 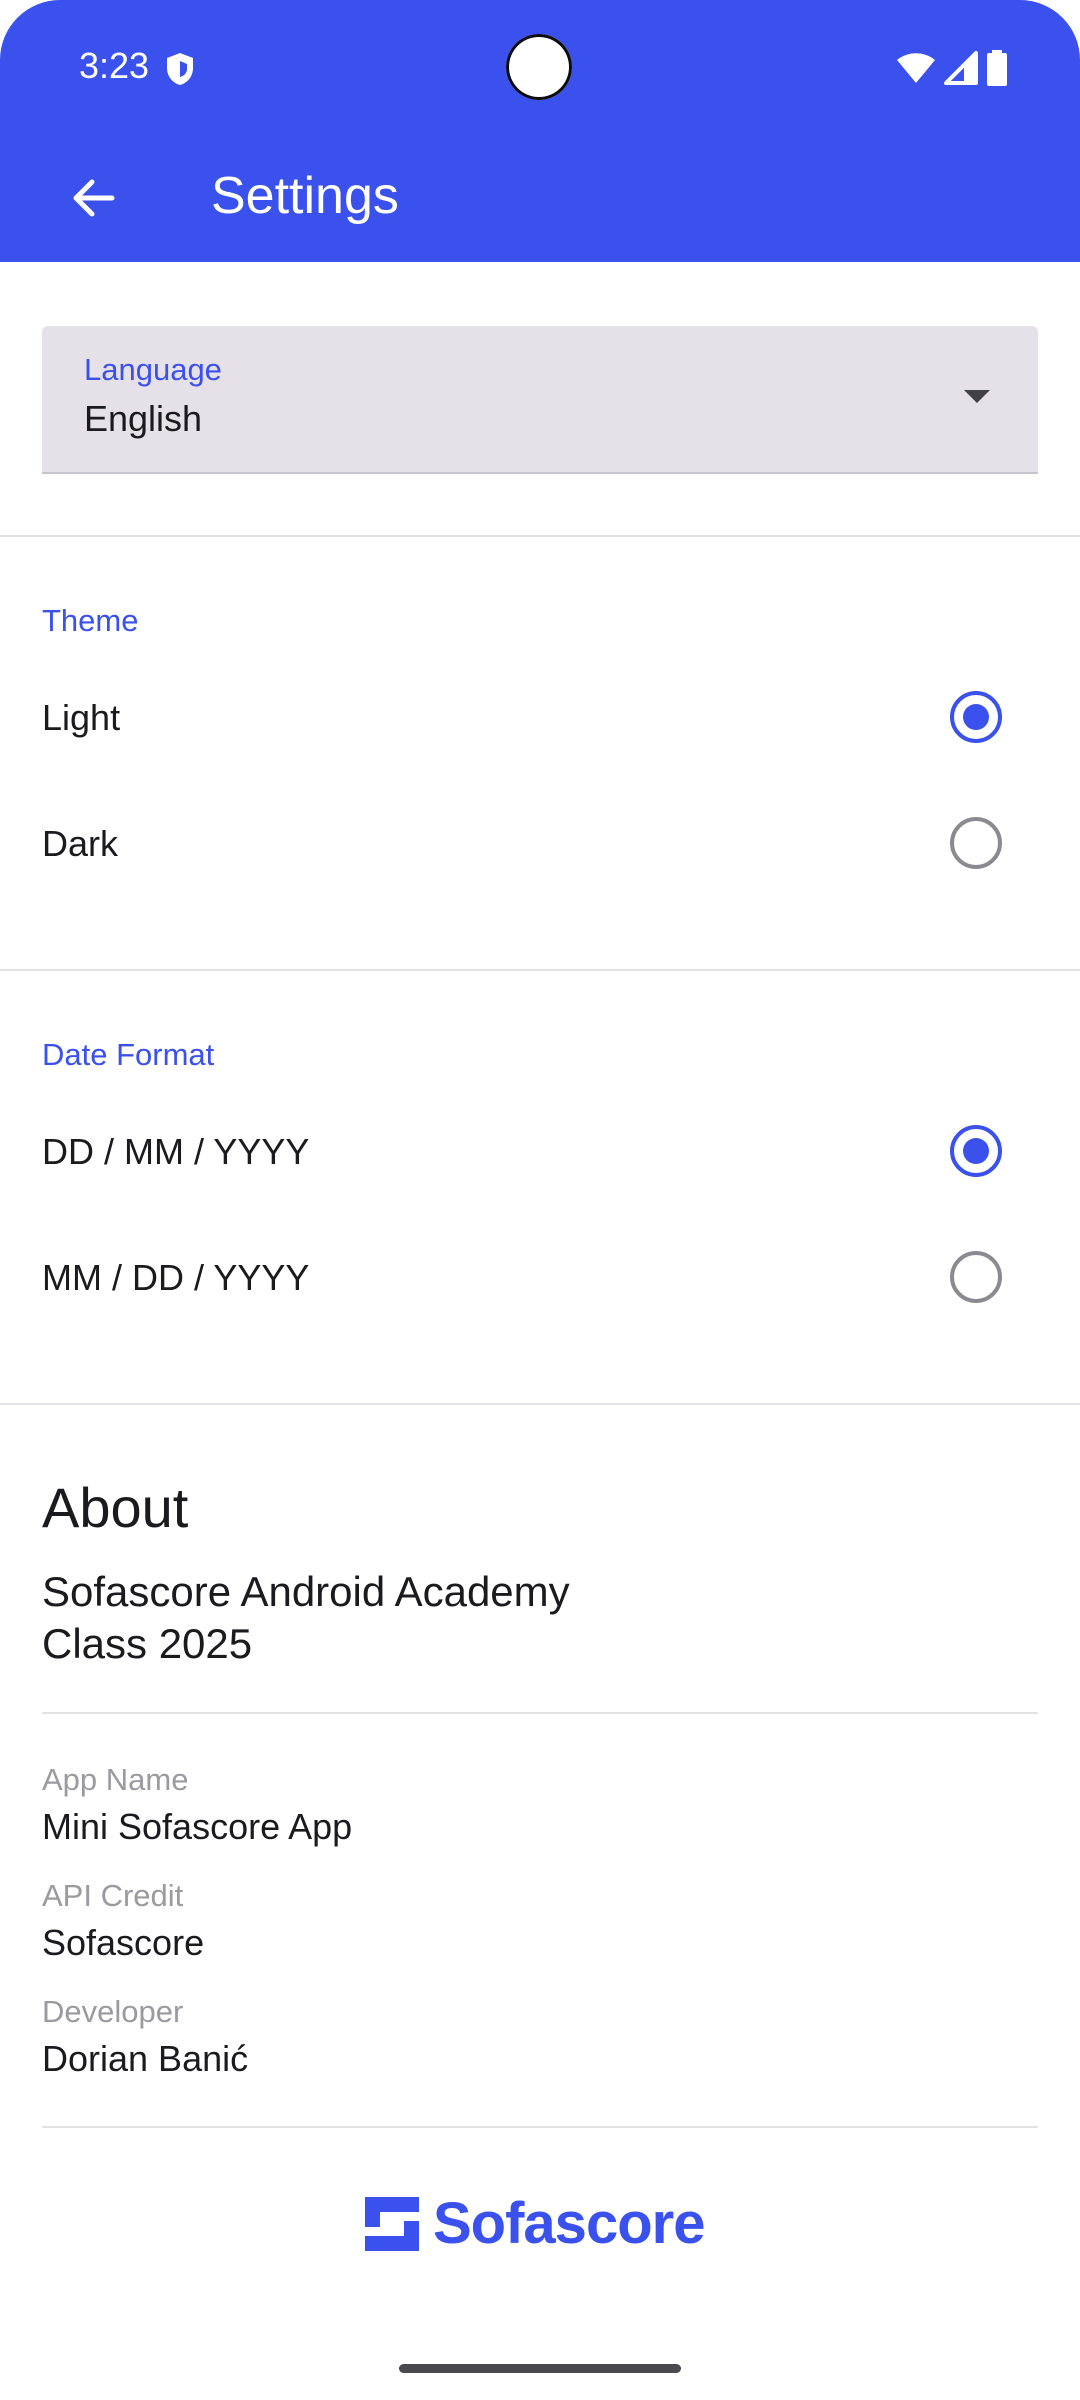 I want to click on signal-icon, so click(x=961, y=68).